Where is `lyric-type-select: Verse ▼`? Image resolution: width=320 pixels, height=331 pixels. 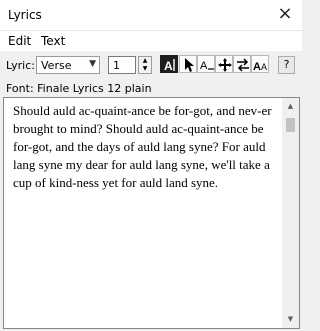 lyric-type-select: Verse ▼ is located at coordinates (68, 65).